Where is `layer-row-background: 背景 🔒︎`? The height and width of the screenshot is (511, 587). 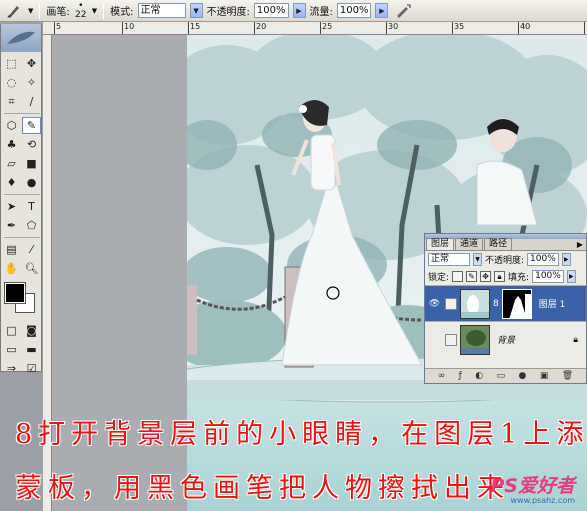
layer-row-background: 背景 🔒︎ is located at coordinates (505, 339).